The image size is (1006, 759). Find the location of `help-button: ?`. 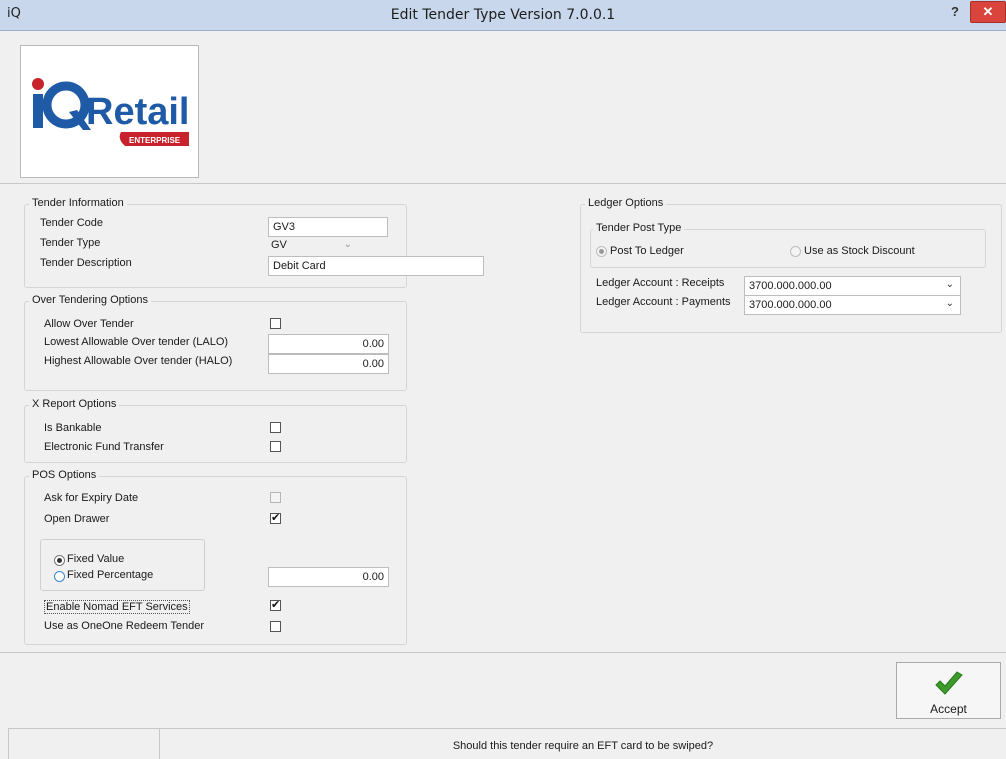

help-button: ? is located at coordinates (955, 14).